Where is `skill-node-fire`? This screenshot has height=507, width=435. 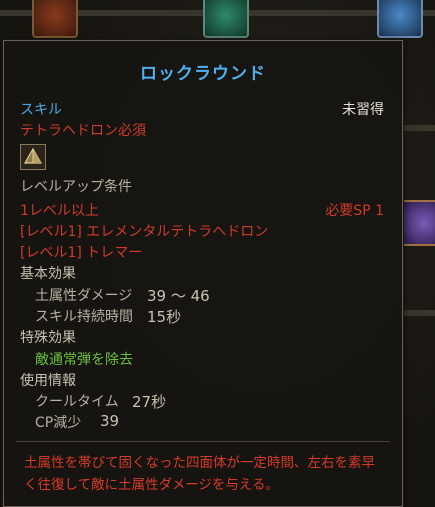
skill-node-fire is located at coordinates (55, 19).